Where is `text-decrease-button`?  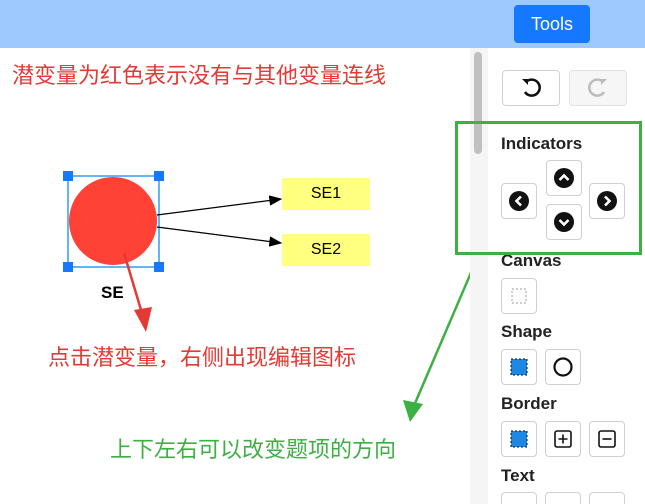
text-decrease-button is located at coordinates (607, 498).